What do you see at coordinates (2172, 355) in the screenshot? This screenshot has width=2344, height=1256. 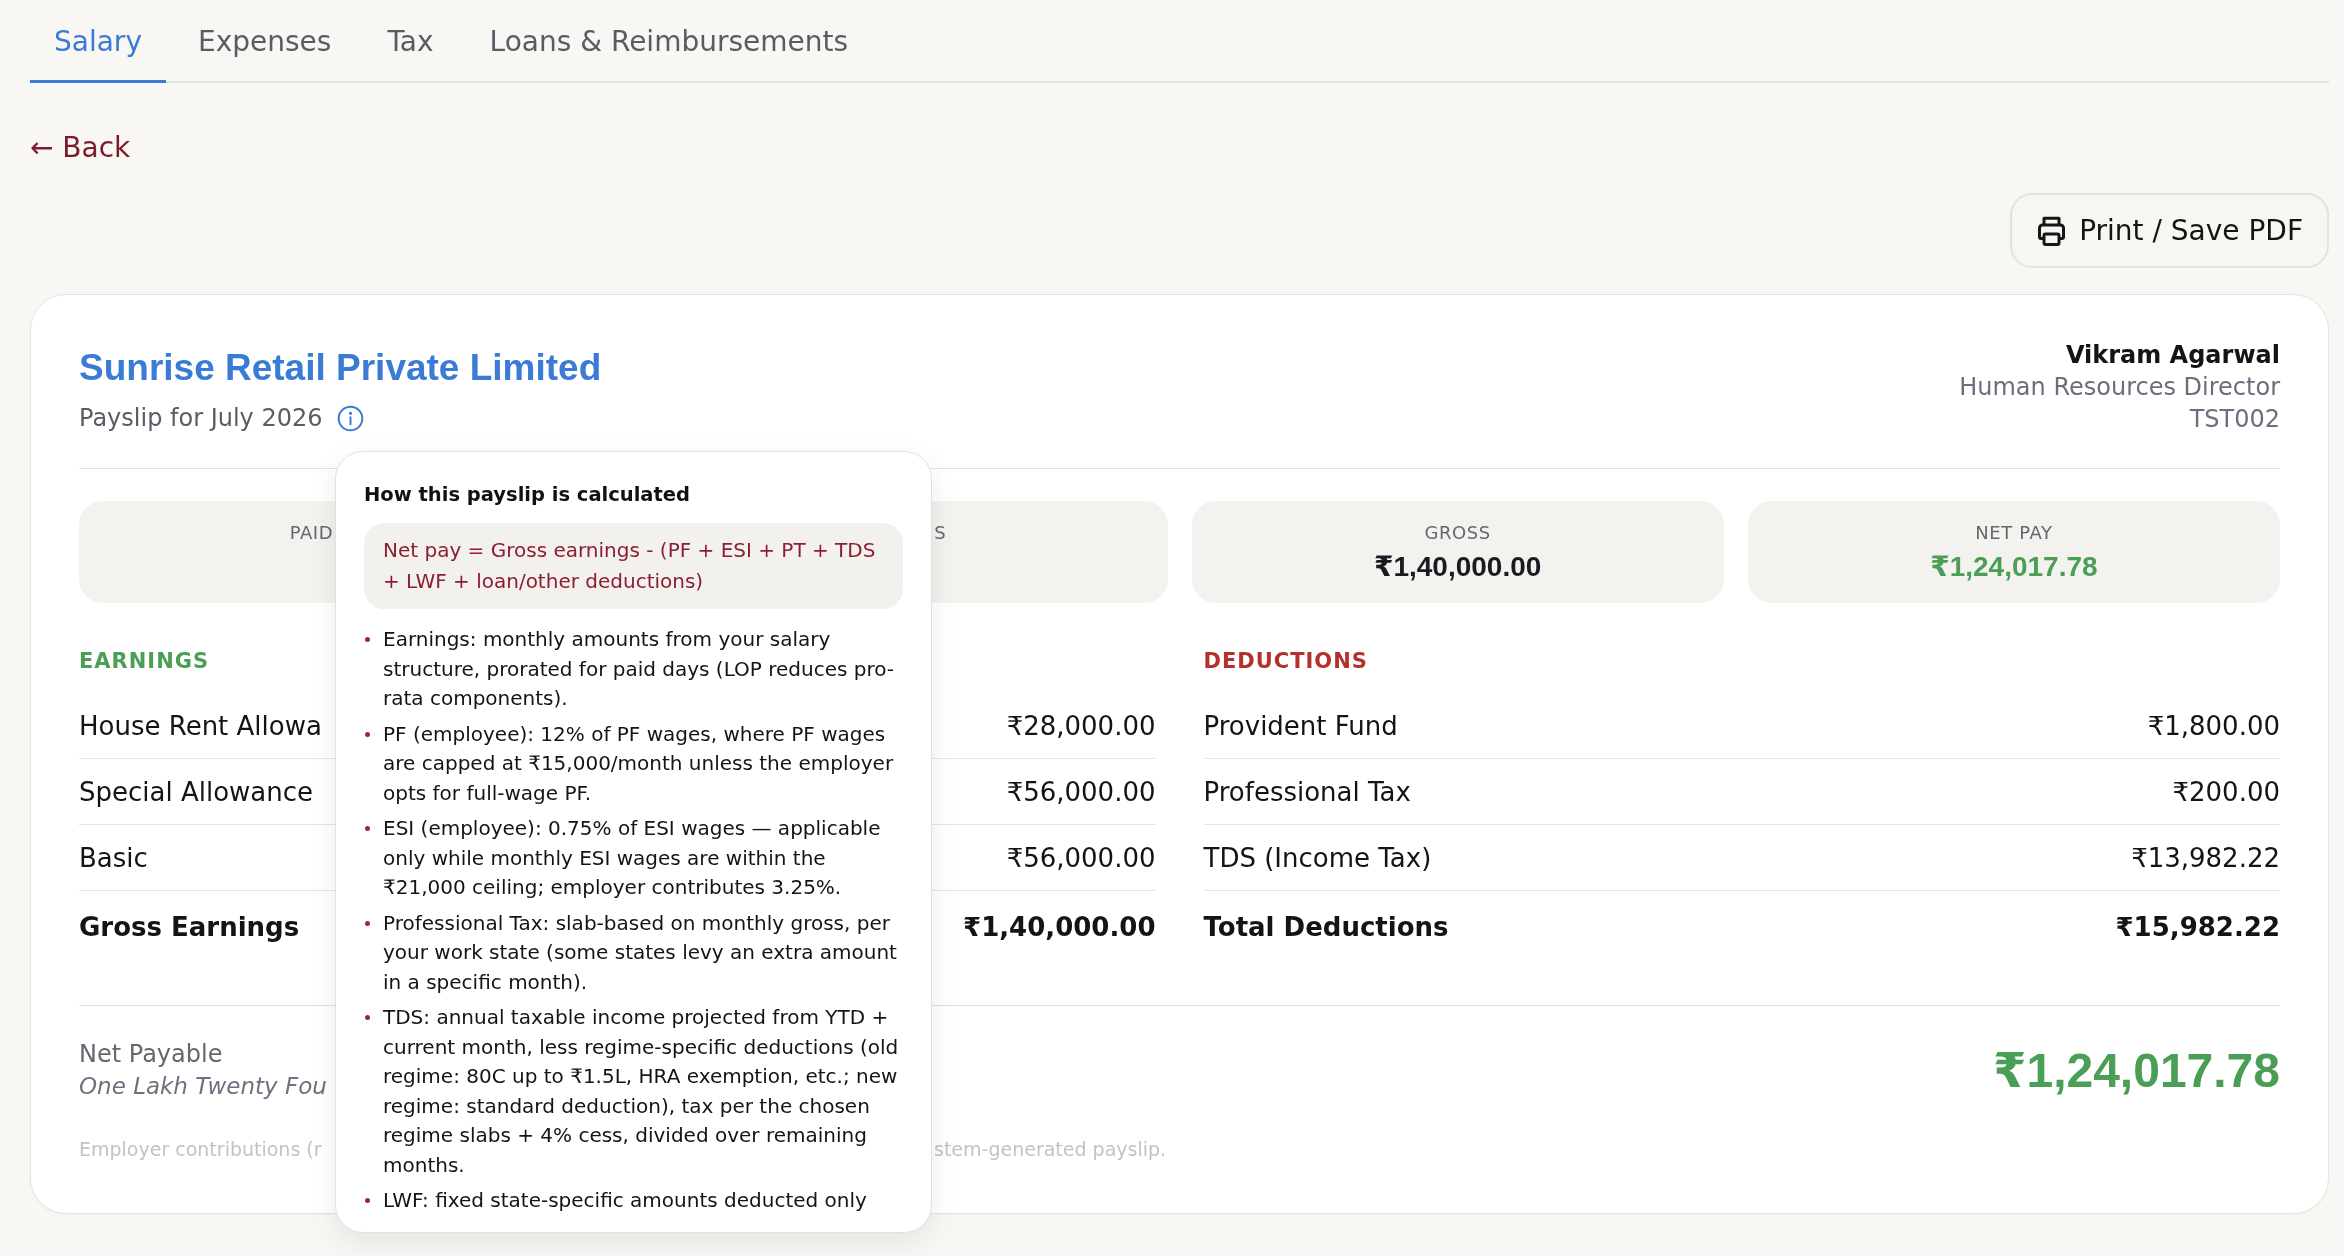 I see `employee-name: Vikram Agarwal` at bounding box center [2172, 355].